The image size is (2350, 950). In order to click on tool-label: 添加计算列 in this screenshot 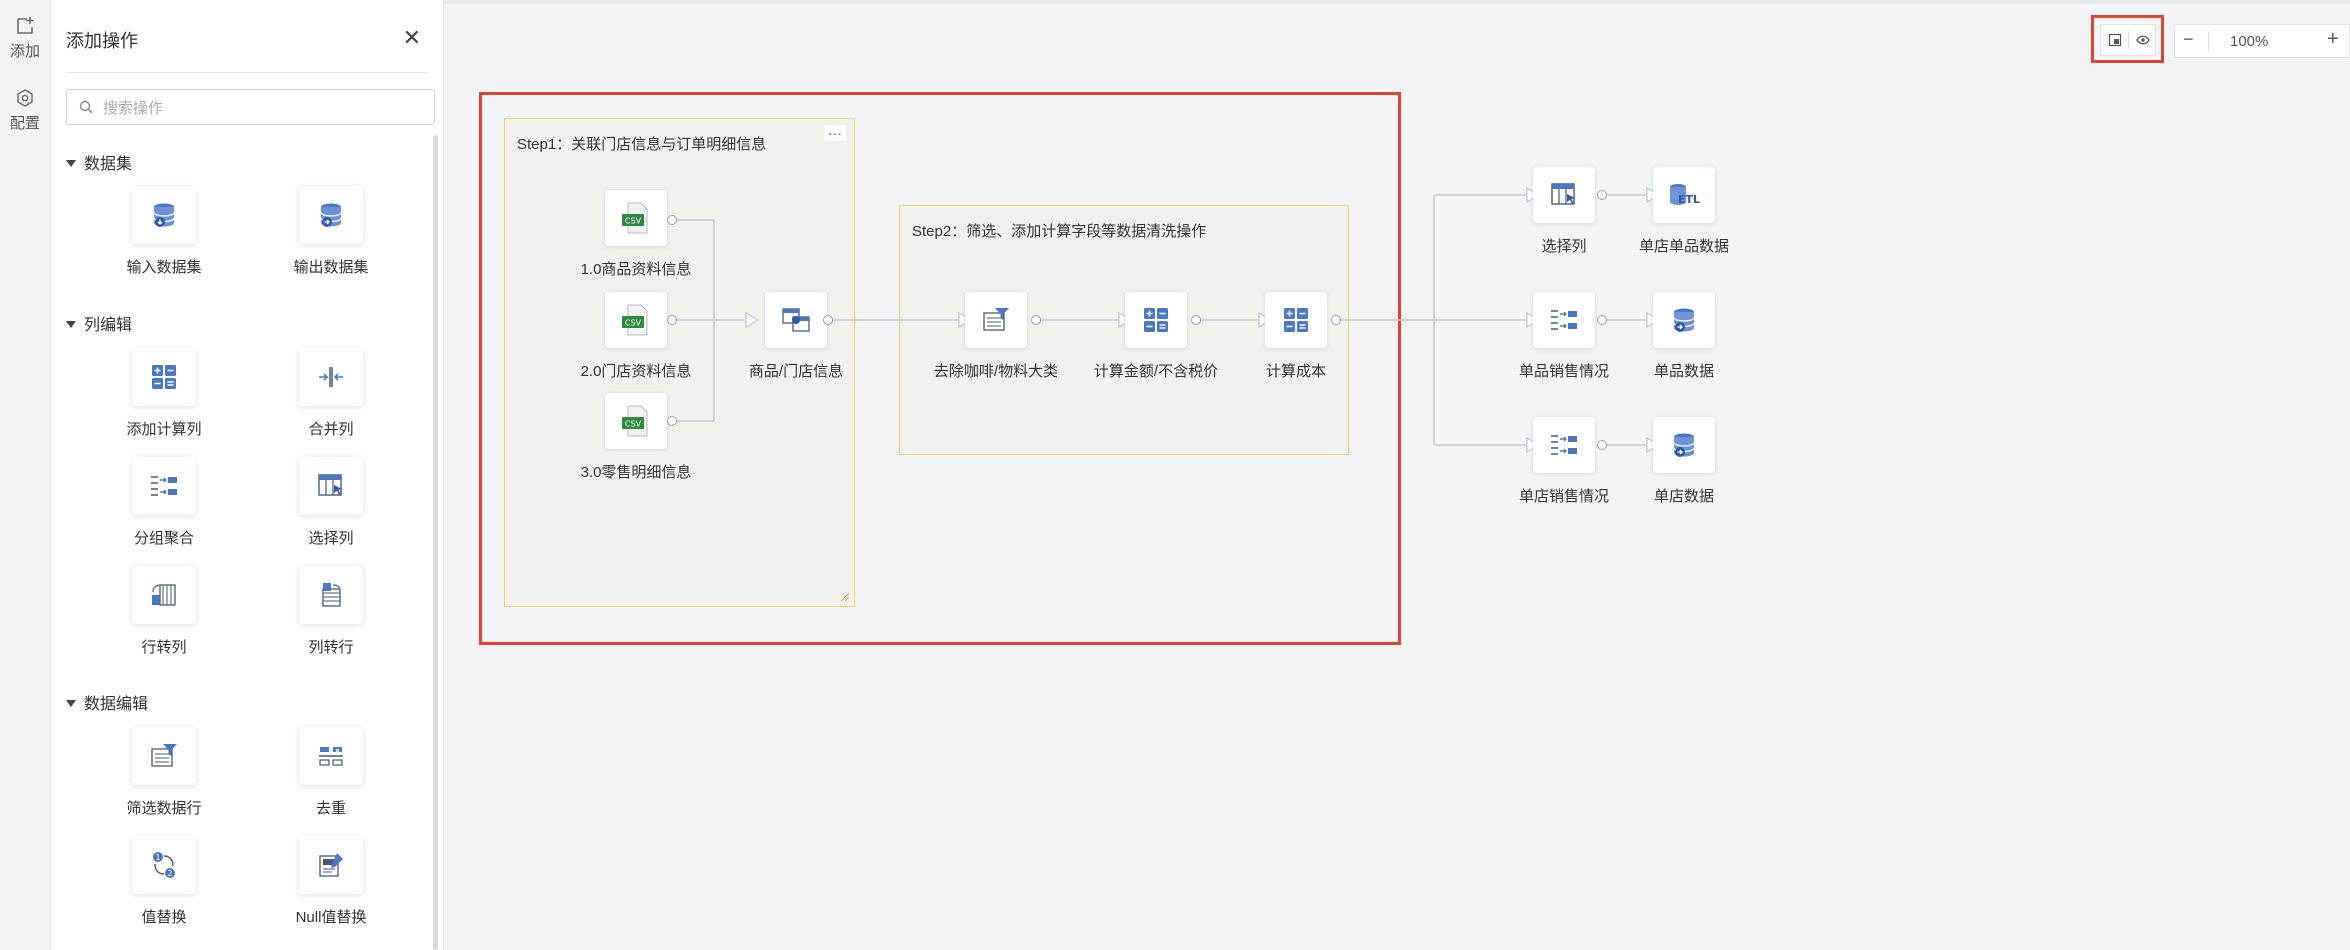, I will do `click(164, 429)`.